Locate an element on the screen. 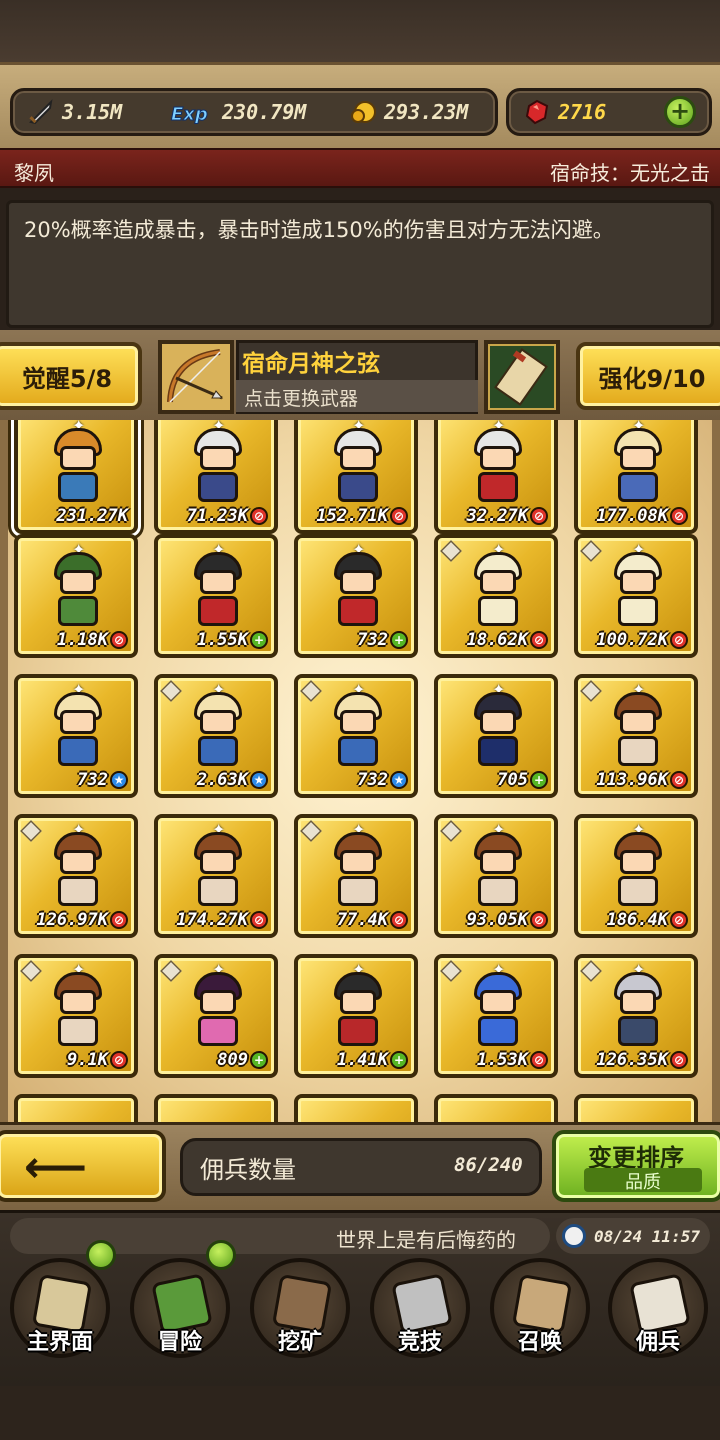 This screenshot has width=720, height=1440. mercenary-card: ✦ 186.4K ⊘ is located at coordinates (636, 876).